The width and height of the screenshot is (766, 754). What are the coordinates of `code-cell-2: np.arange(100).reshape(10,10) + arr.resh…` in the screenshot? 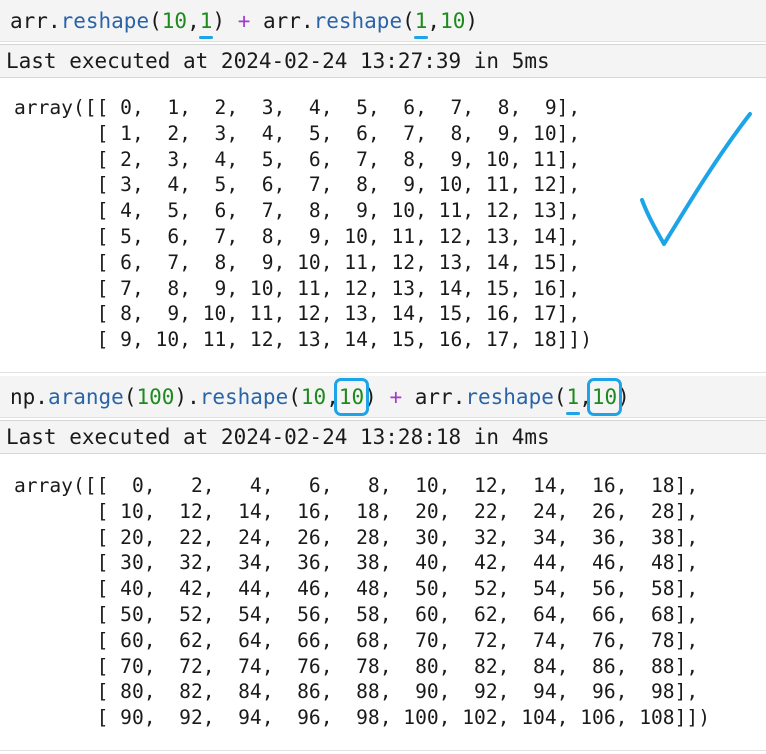 It's located at (383, 397).